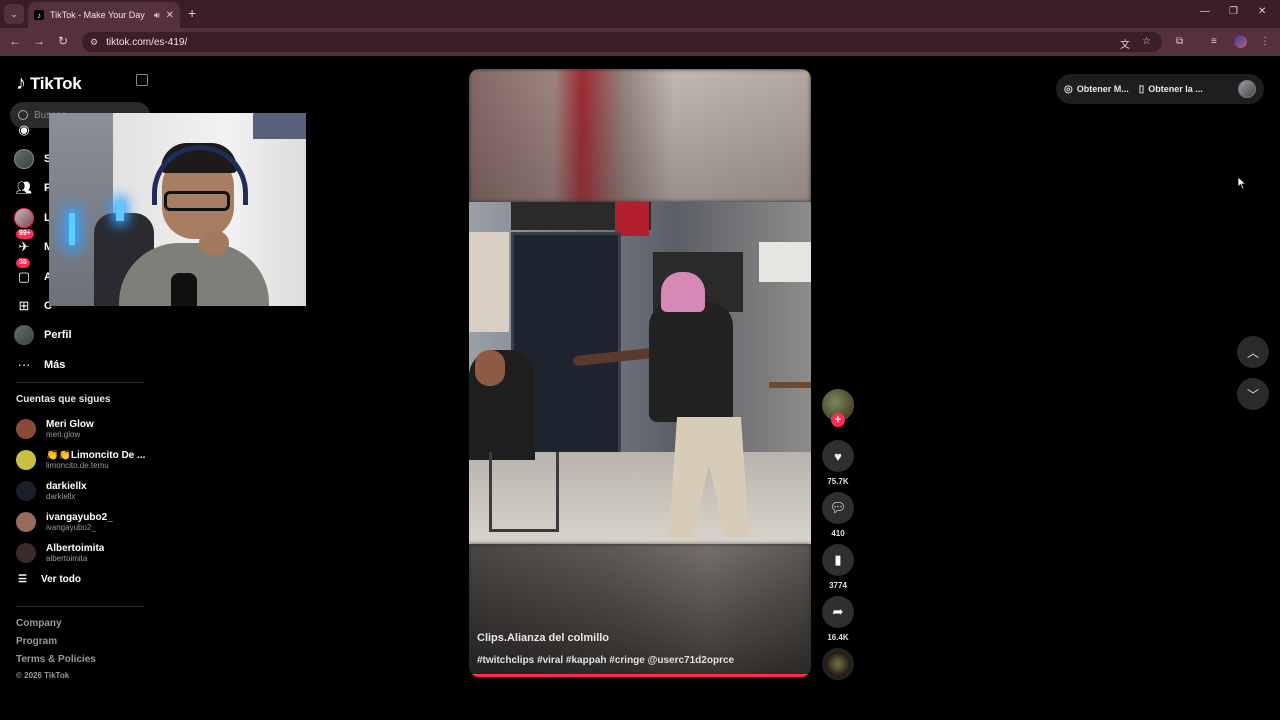 This screenshot has height=720, width=1280. What do you see at coordinates (640, 14) in the screenshot?
I see `browser-tab-bar: ⌄ ♪ TikTok - Make Your Day 🔊︎ ✕ + — ❐ ✕` at bounding box center [640, 14].